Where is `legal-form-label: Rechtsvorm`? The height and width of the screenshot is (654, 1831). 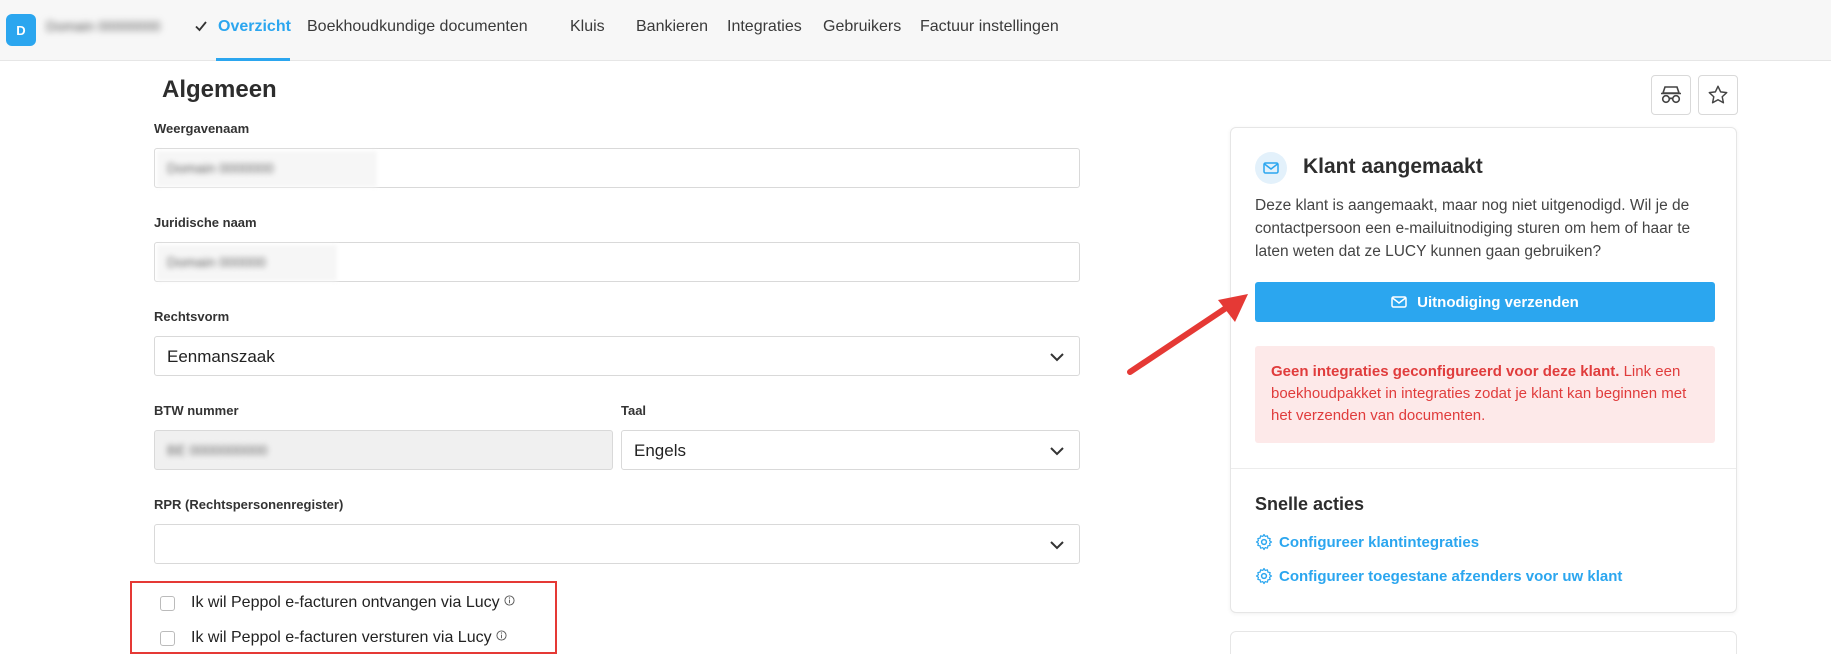 legal-form-label: Rechtsvorm is located at coordinates (192, 316).